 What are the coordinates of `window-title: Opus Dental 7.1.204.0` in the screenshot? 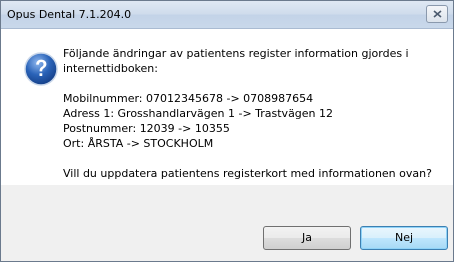 It's located at (69, 14).